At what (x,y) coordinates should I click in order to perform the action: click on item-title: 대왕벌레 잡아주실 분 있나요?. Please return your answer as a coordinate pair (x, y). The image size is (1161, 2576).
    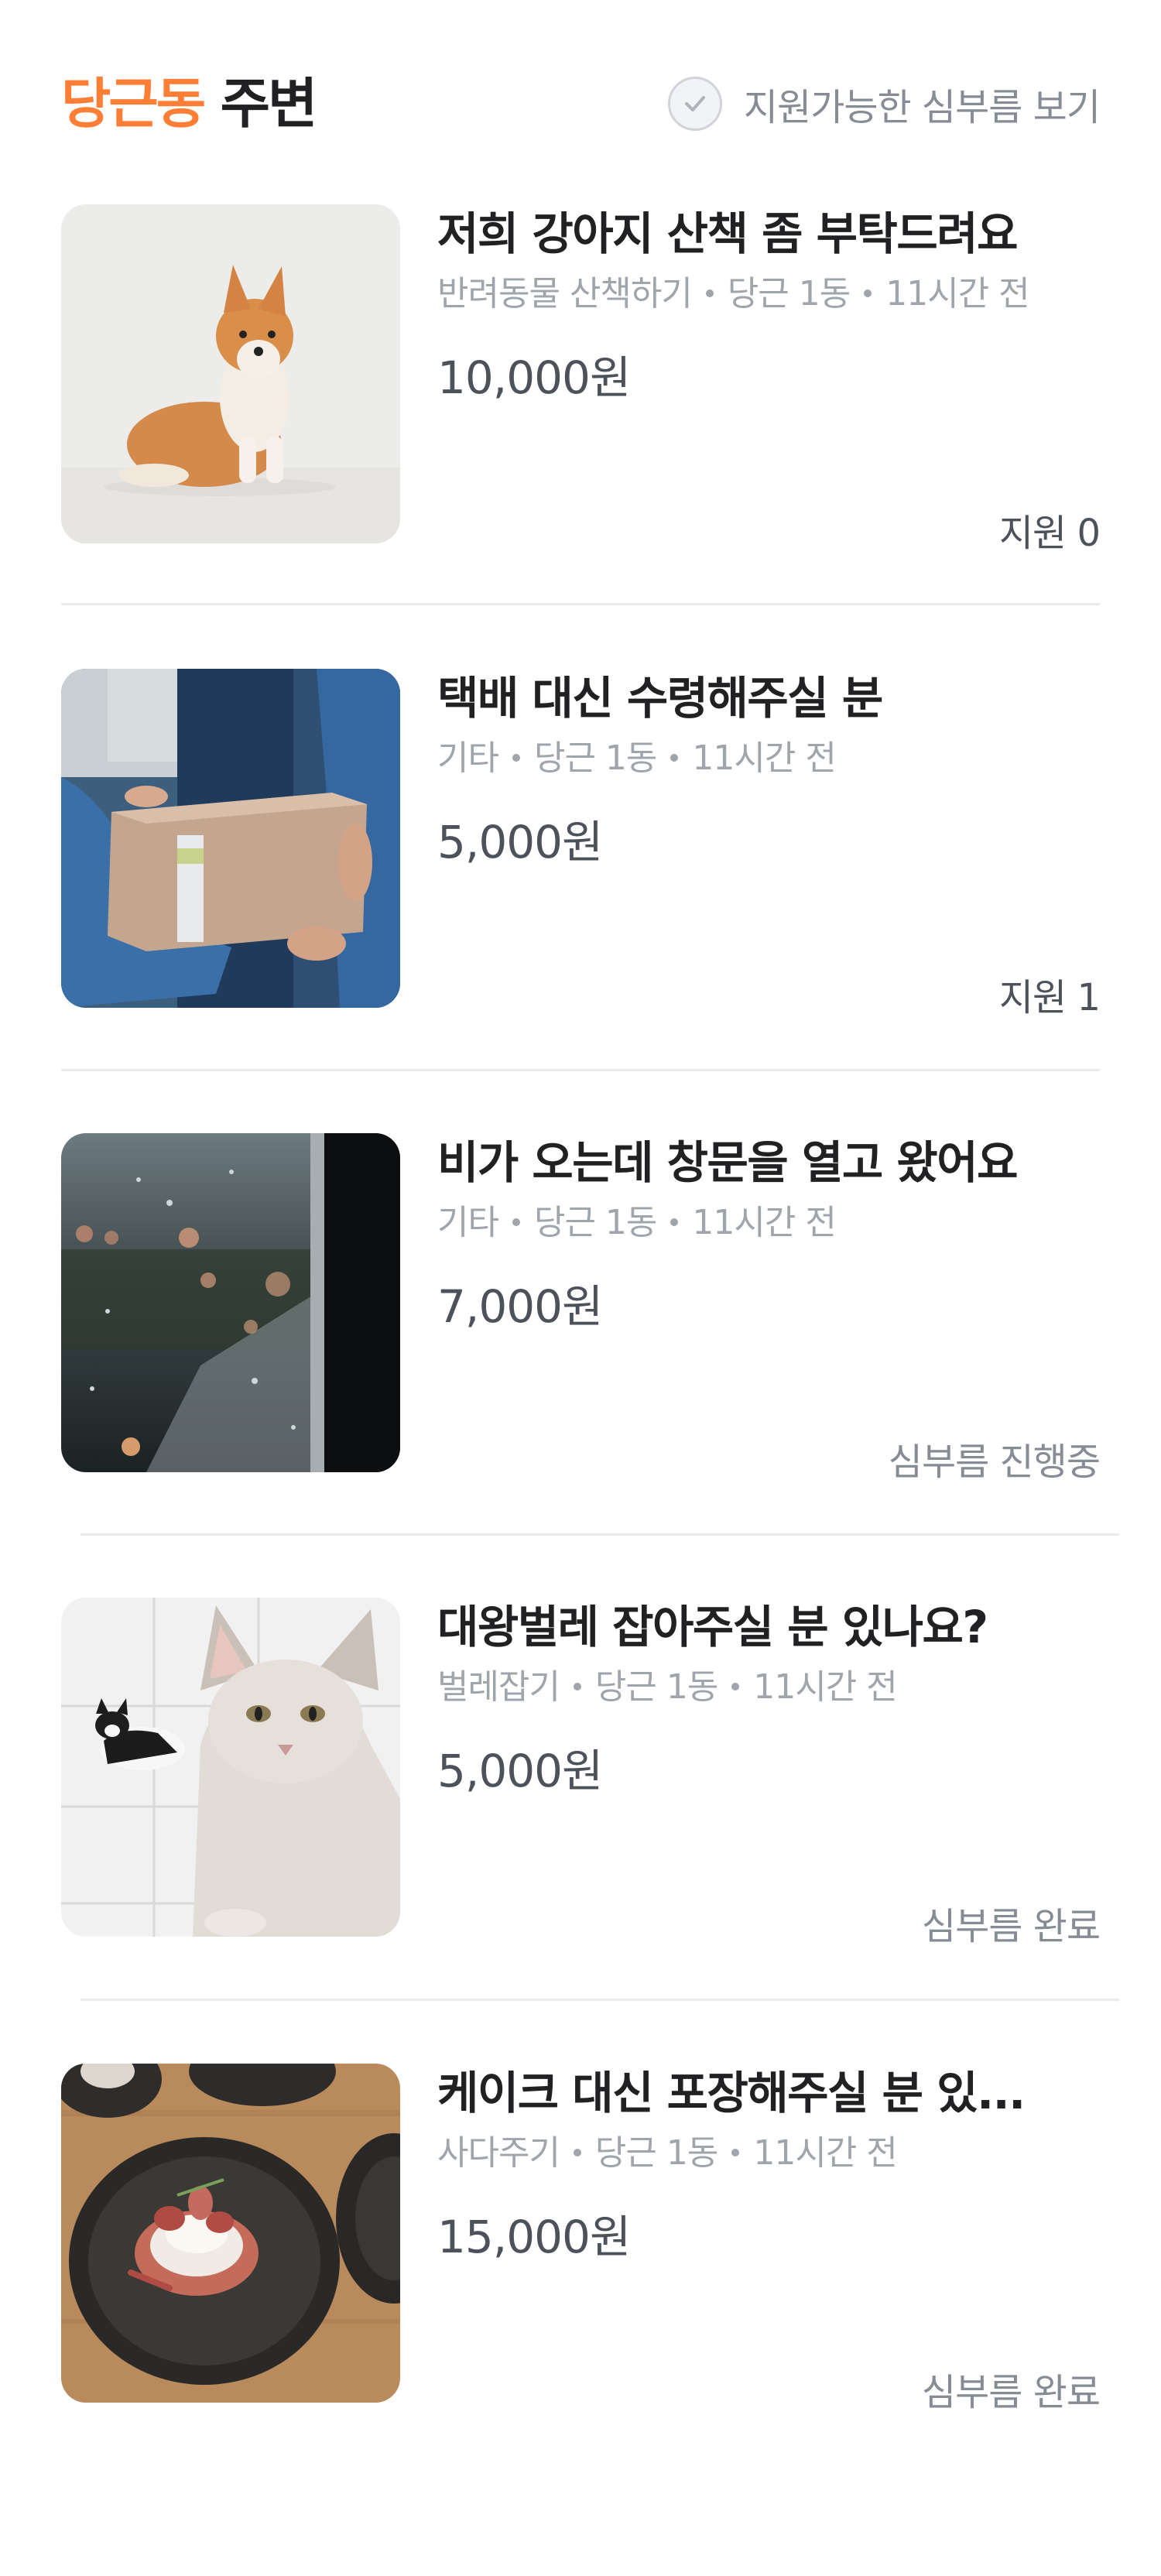
    Looking at the image, I should click on (712, 1627).